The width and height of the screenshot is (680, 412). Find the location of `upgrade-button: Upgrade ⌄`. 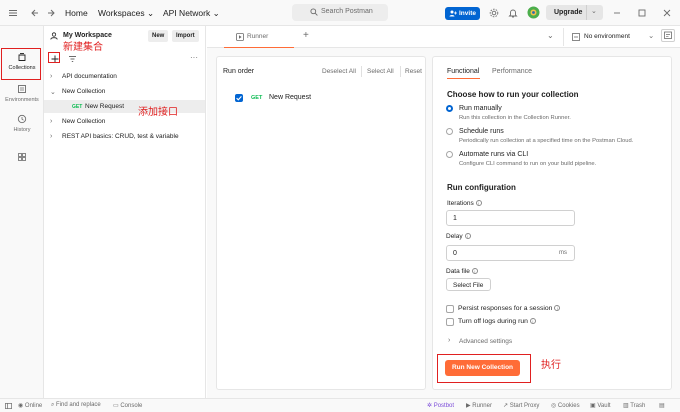

upgrade-button: Upgrade ⌄ is located at coordinates (574, 12).